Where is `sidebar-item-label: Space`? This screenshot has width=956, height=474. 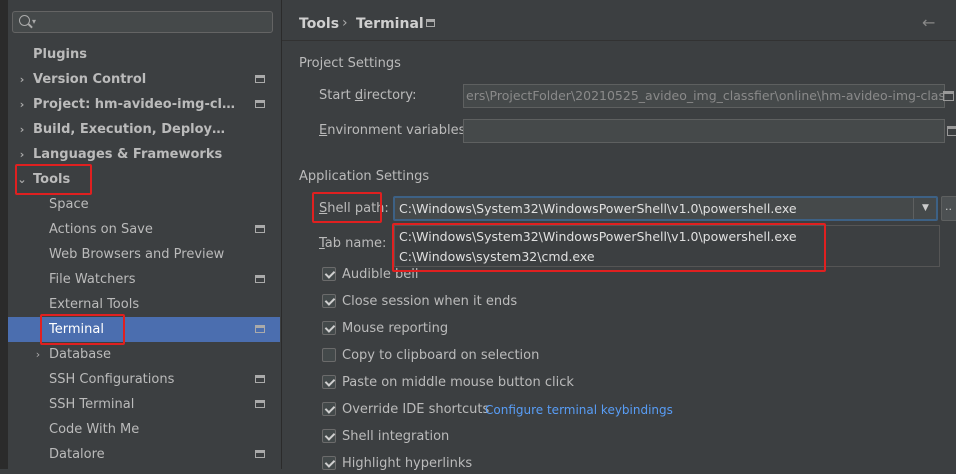
sidebar-item-label: Space is located at coordinates (69, 204).